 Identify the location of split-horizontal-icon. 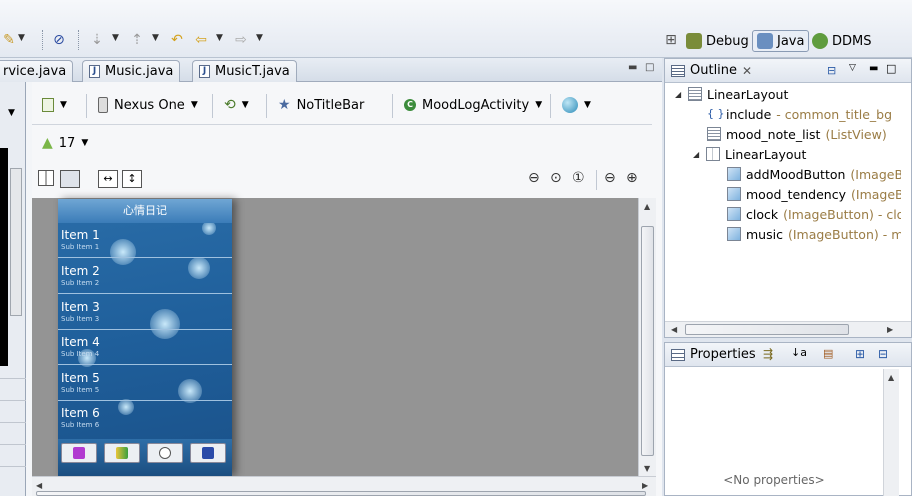
(70, 179).